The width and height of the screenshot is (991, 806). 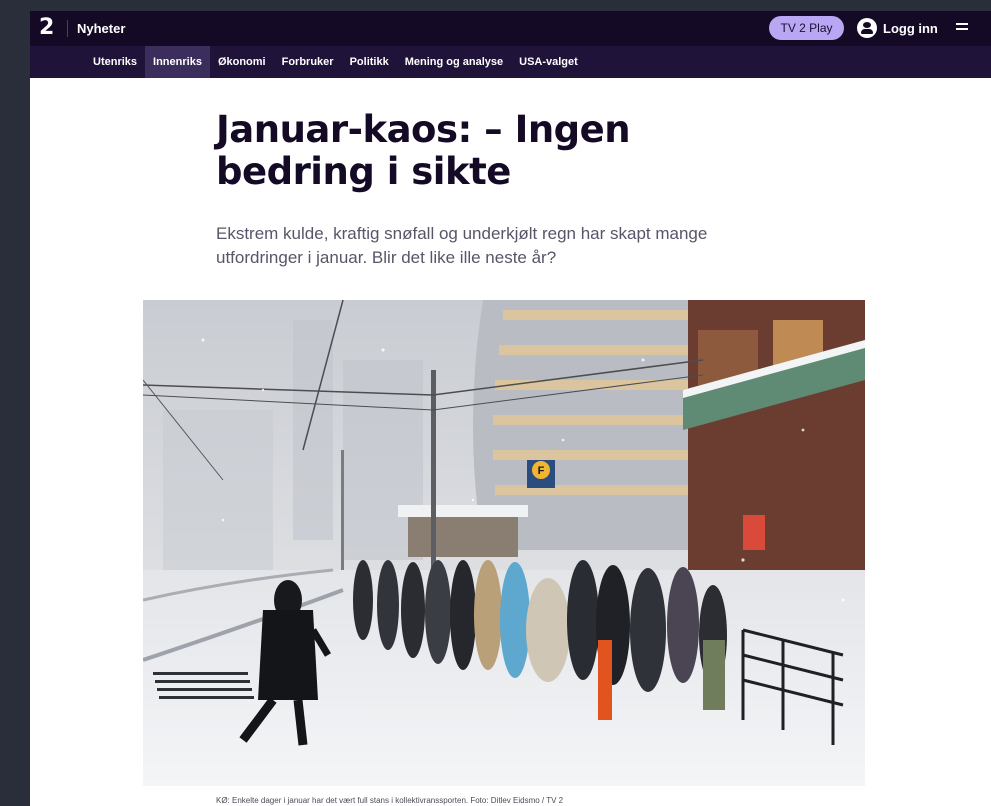 I want to click on sign-letter: F, so click(x=541, y=471).